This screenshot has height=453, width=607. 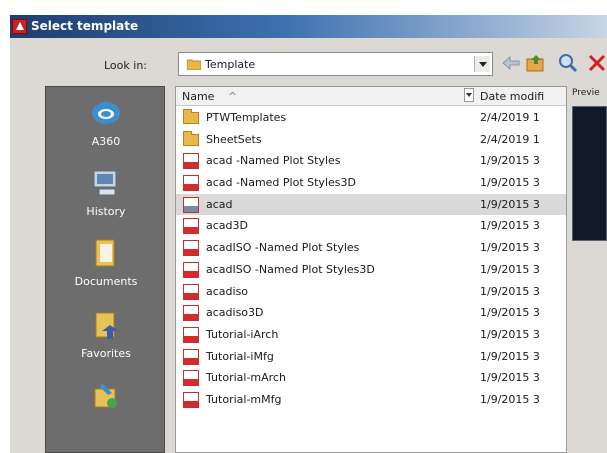 What do you see at coordinates (106, 397) in the screenshot?
I see `ftp-icon` at bounding box center [106, 397].